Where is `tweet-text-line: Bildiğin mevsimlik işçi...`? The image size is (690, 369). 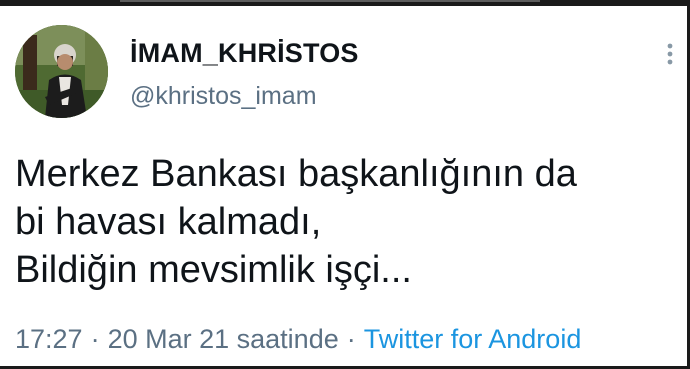
tweet-text-line: Bildiğin mevsimlik işçi... is located at coordinates (213, 270).